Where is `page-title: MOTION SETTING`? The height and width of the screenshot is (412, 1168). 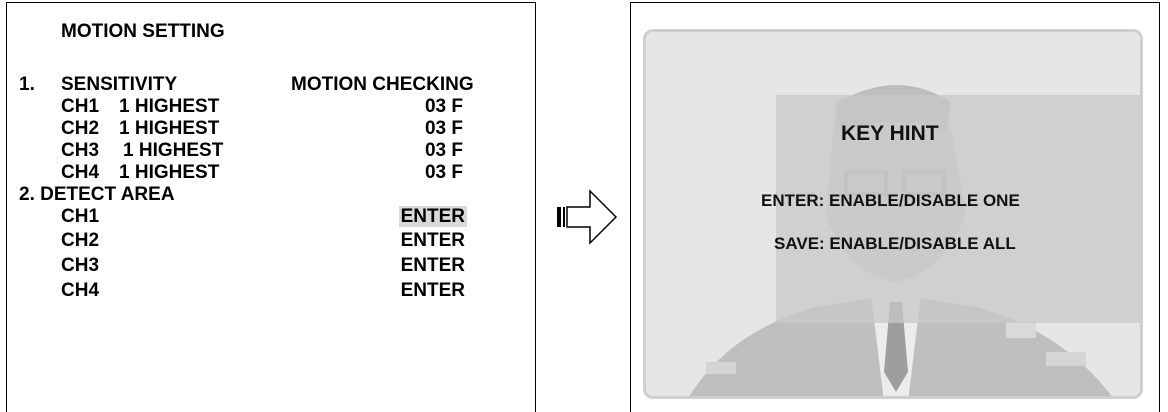 page-title: MOTION SETTING is located at coordinates (143, 31).